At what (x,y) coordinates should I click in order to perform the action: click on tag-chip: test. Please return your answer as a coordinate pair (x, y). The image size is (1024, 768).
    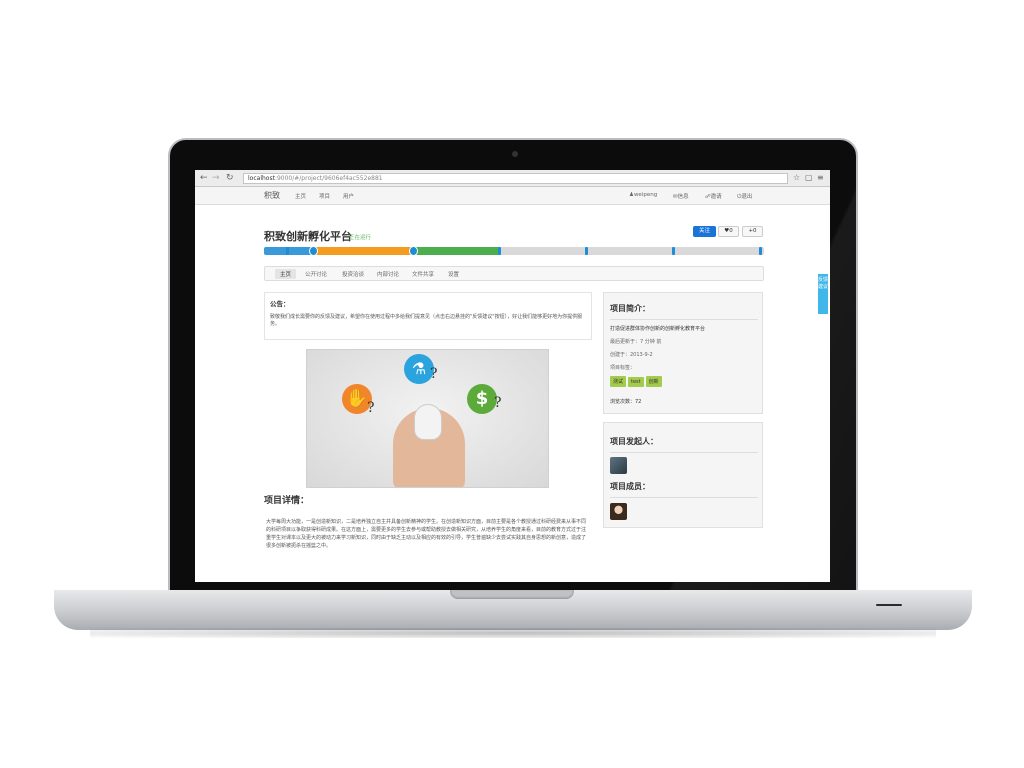
    Looking at the image, I should click on (636, 382).